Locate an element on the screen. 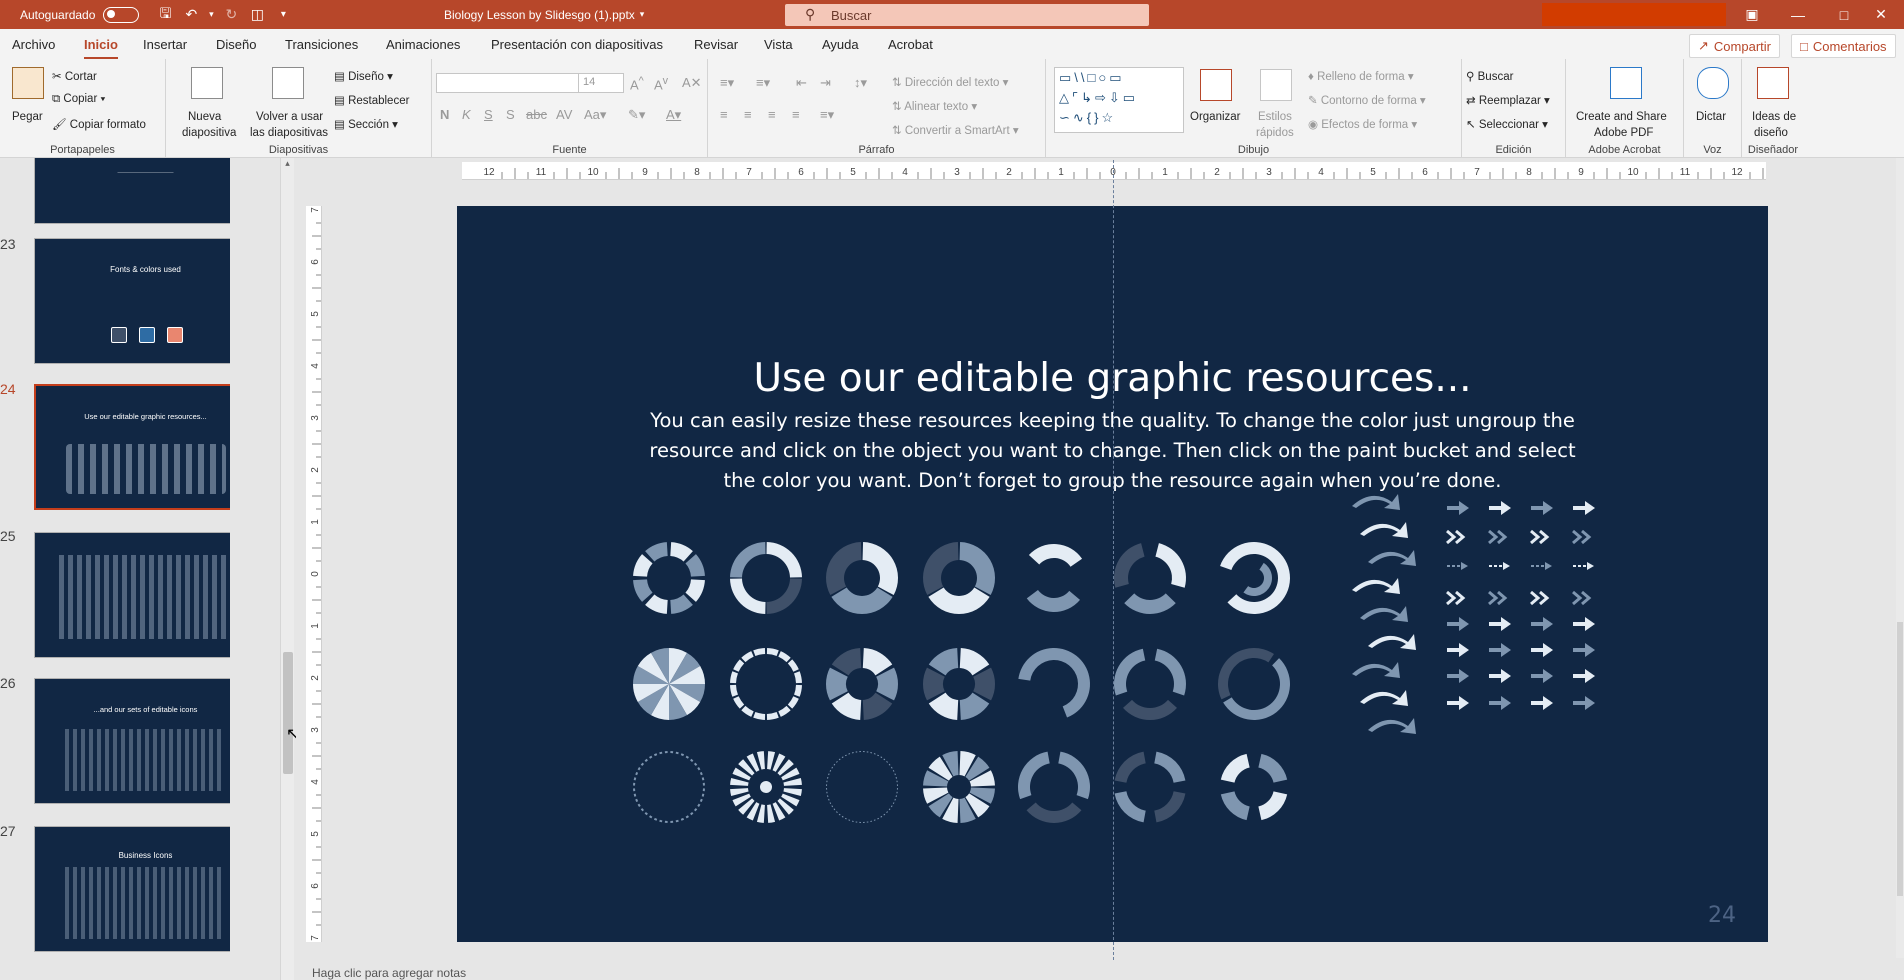  tab-inicio: Inicio is located at coordinates (101, 48).